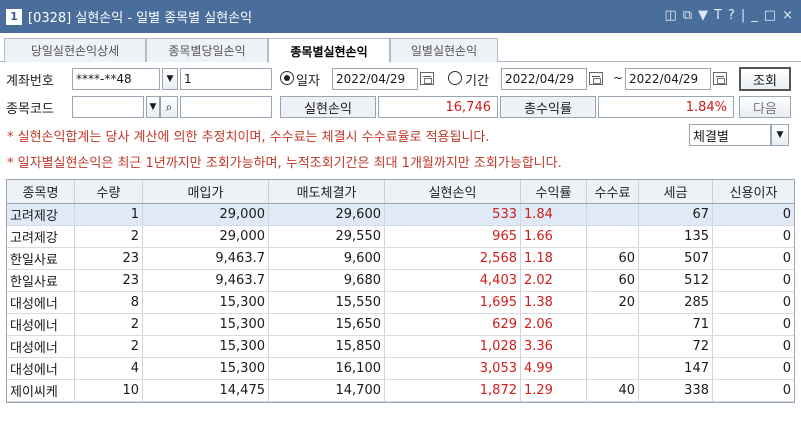 The image size is (801, 426). Describe the element at coordinates (308, 81) in the screenshot. I see `date-radio-label: 일자` at that location.